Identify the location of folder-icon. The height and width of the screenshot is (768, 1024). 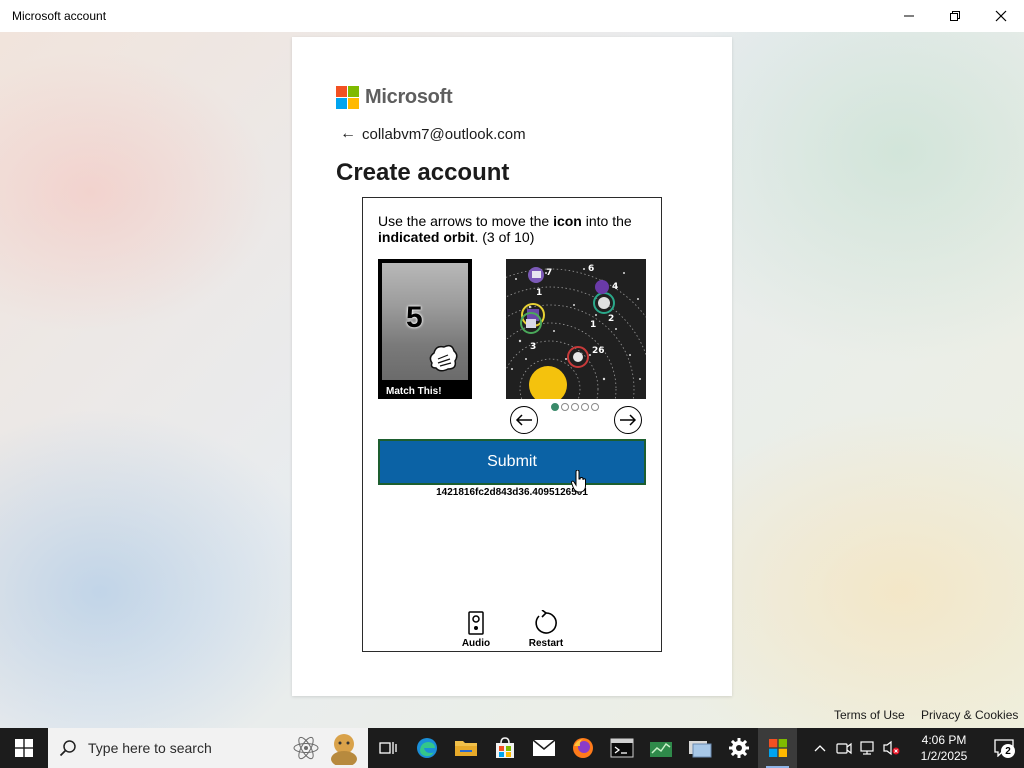
(465, 748).